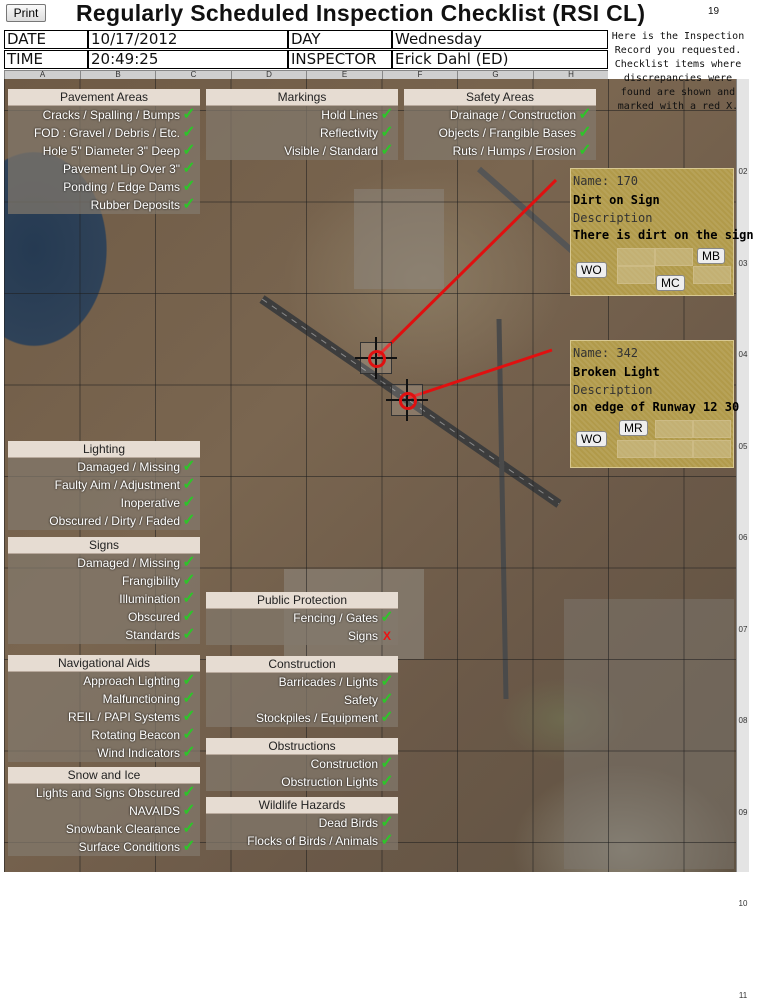 The width and height of the screenshot is (768, 1000). What do you see at coordinates (302, 700) in the screenshot?
I see `checklist-item-safety: Safety ✓` at bounding box center [302, 700].